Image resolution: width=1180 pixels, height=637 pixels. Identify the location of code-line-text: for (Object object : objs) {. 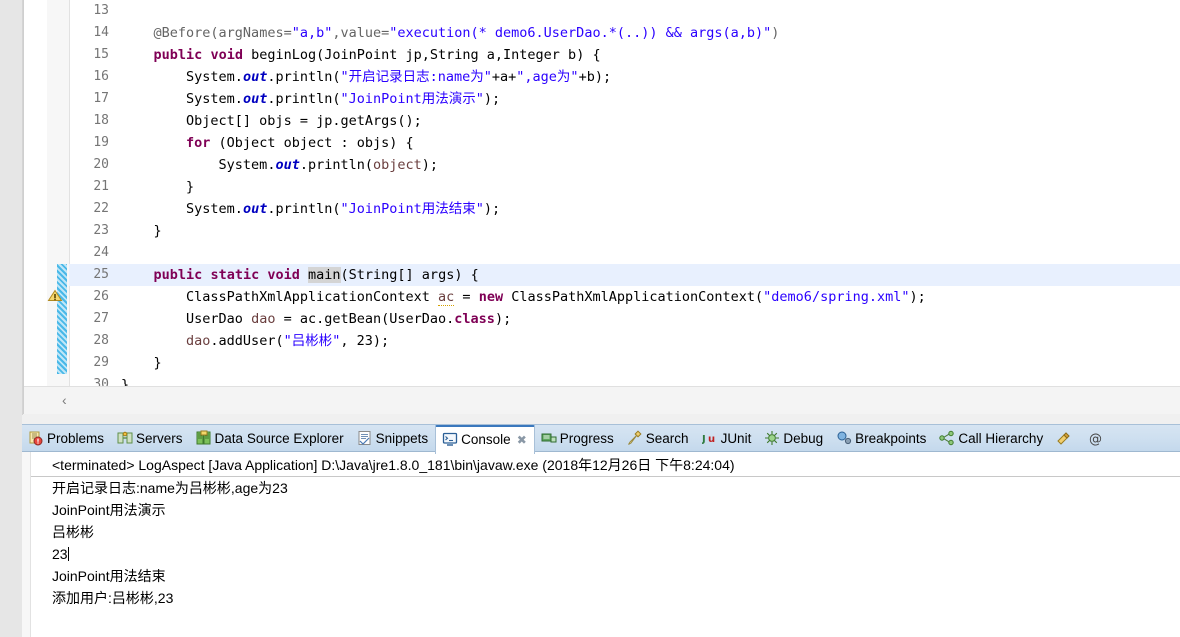
(267, 143).